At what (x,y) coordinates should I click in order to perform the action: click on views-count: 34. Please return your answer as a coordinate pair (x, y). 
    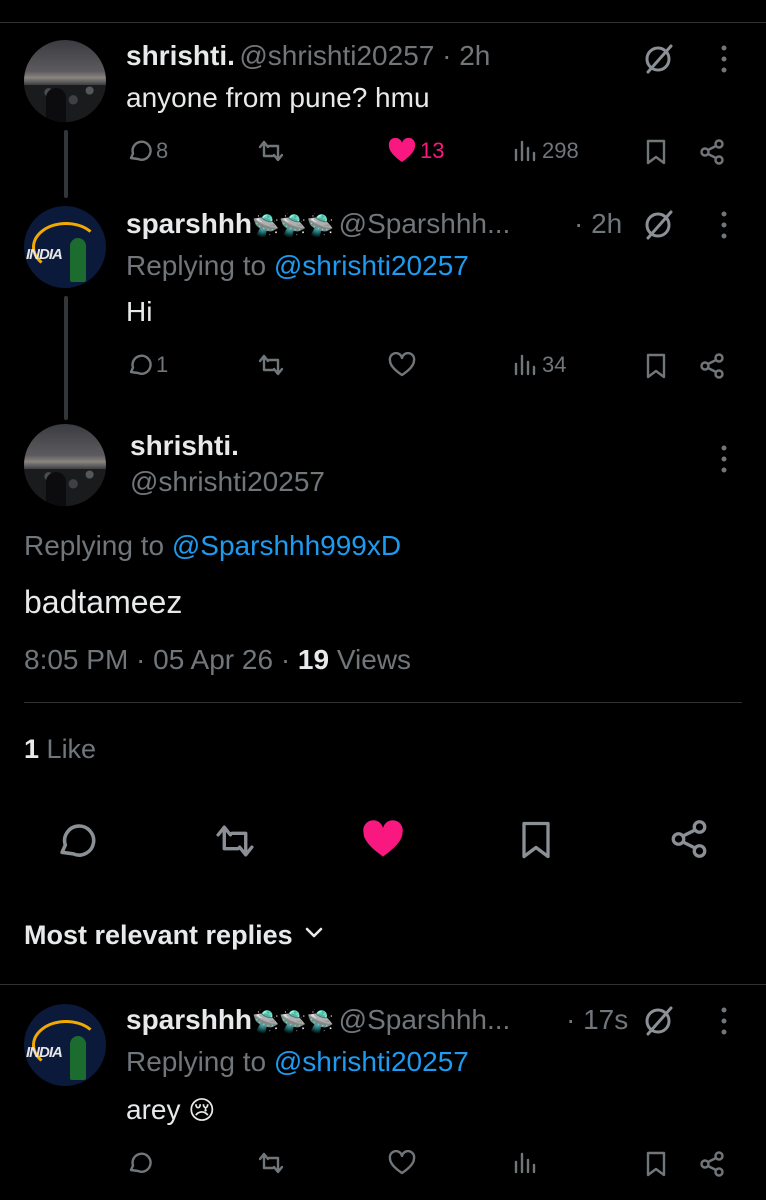
    Looking at the image, I should click on (554, 364).